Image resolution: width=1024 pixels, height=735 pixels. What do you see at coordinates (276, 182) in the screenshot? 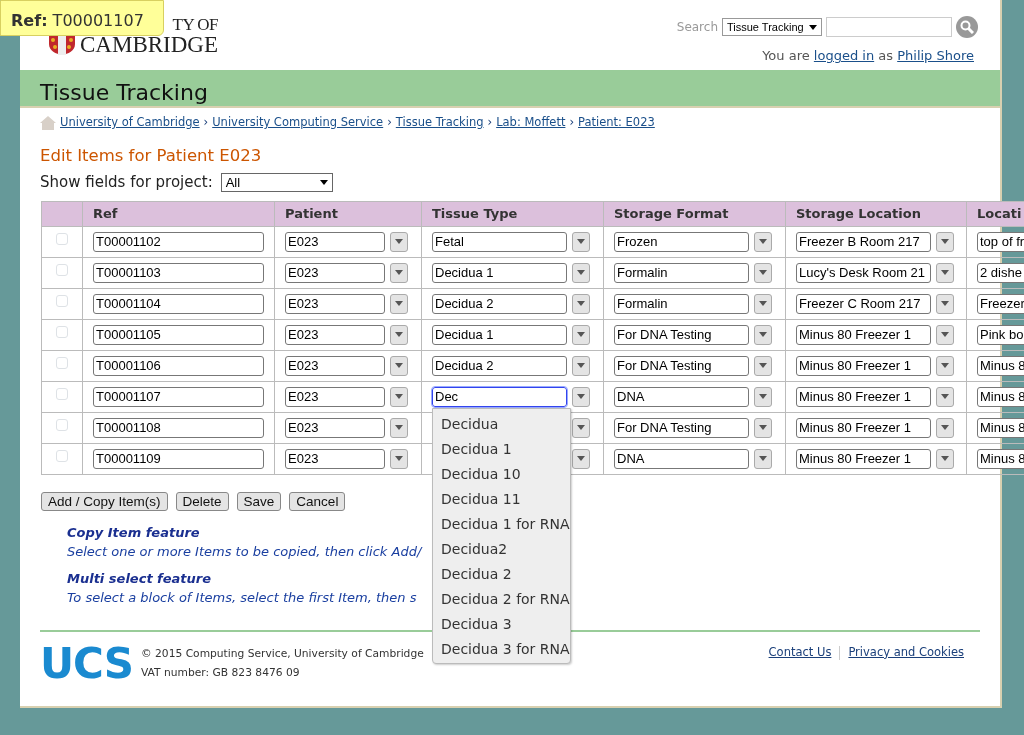
I see `project-select: All` at bounding box center [276, 182].